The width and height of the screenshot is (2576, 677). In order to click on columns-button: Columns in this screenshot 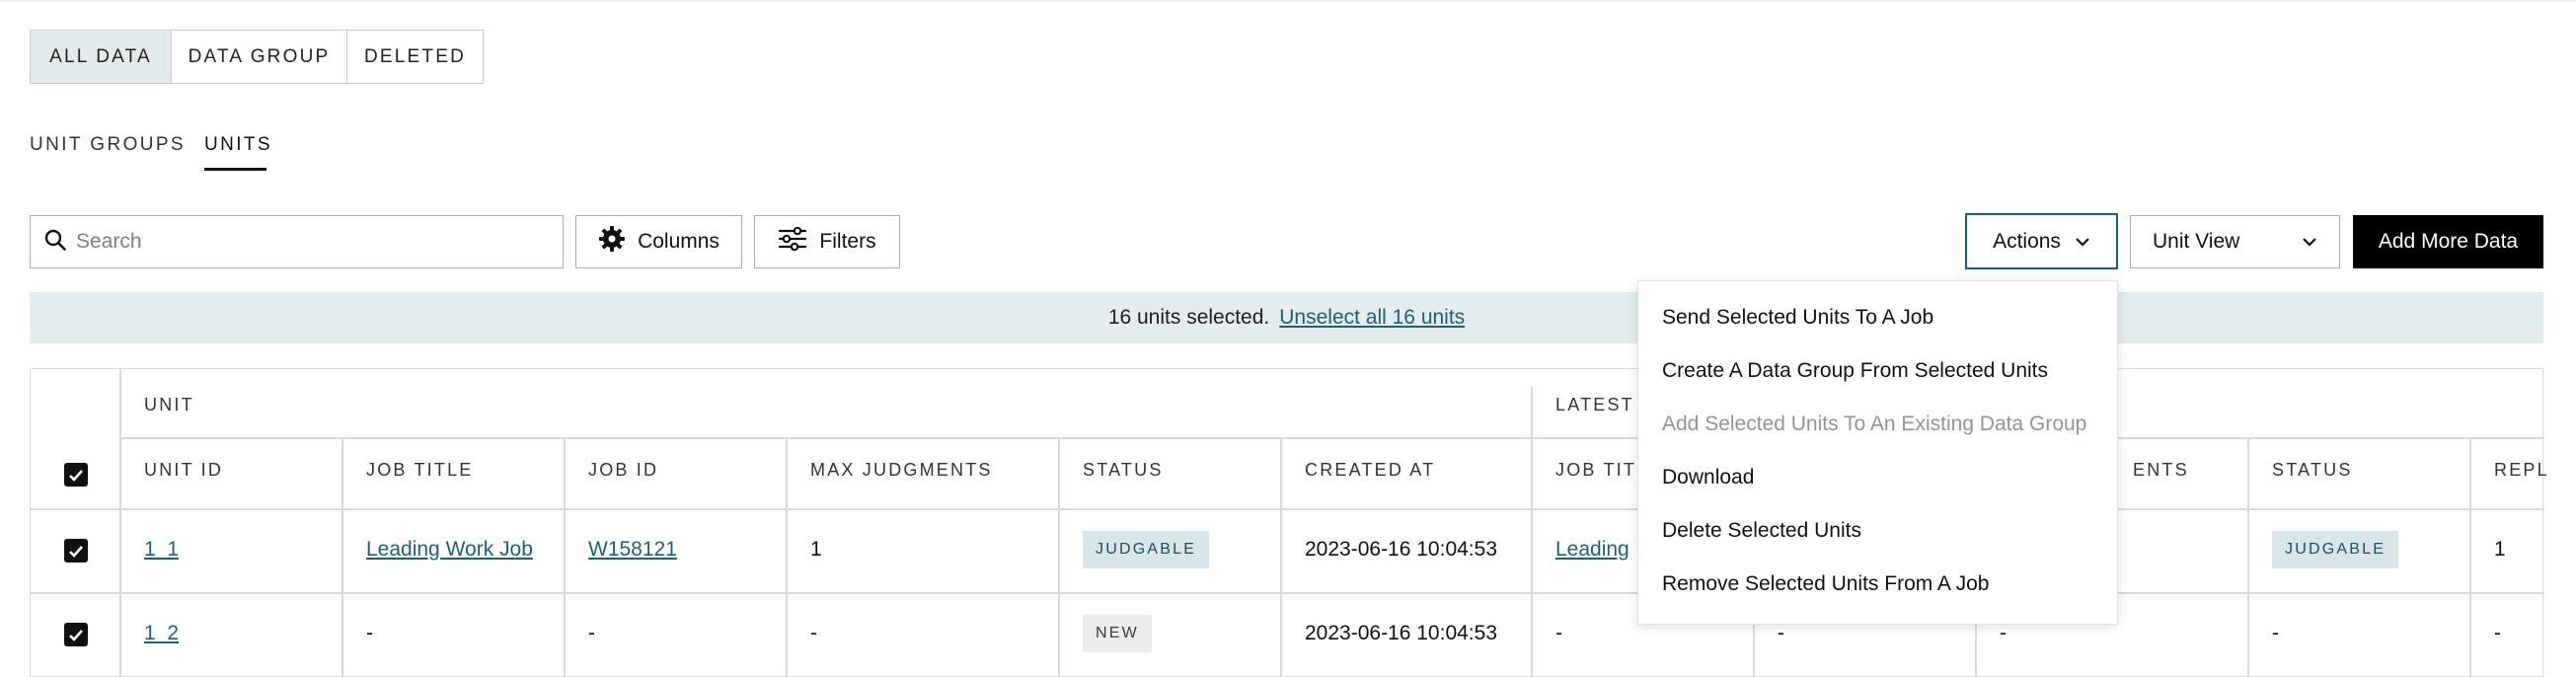, I will do `click(658, 242)`.